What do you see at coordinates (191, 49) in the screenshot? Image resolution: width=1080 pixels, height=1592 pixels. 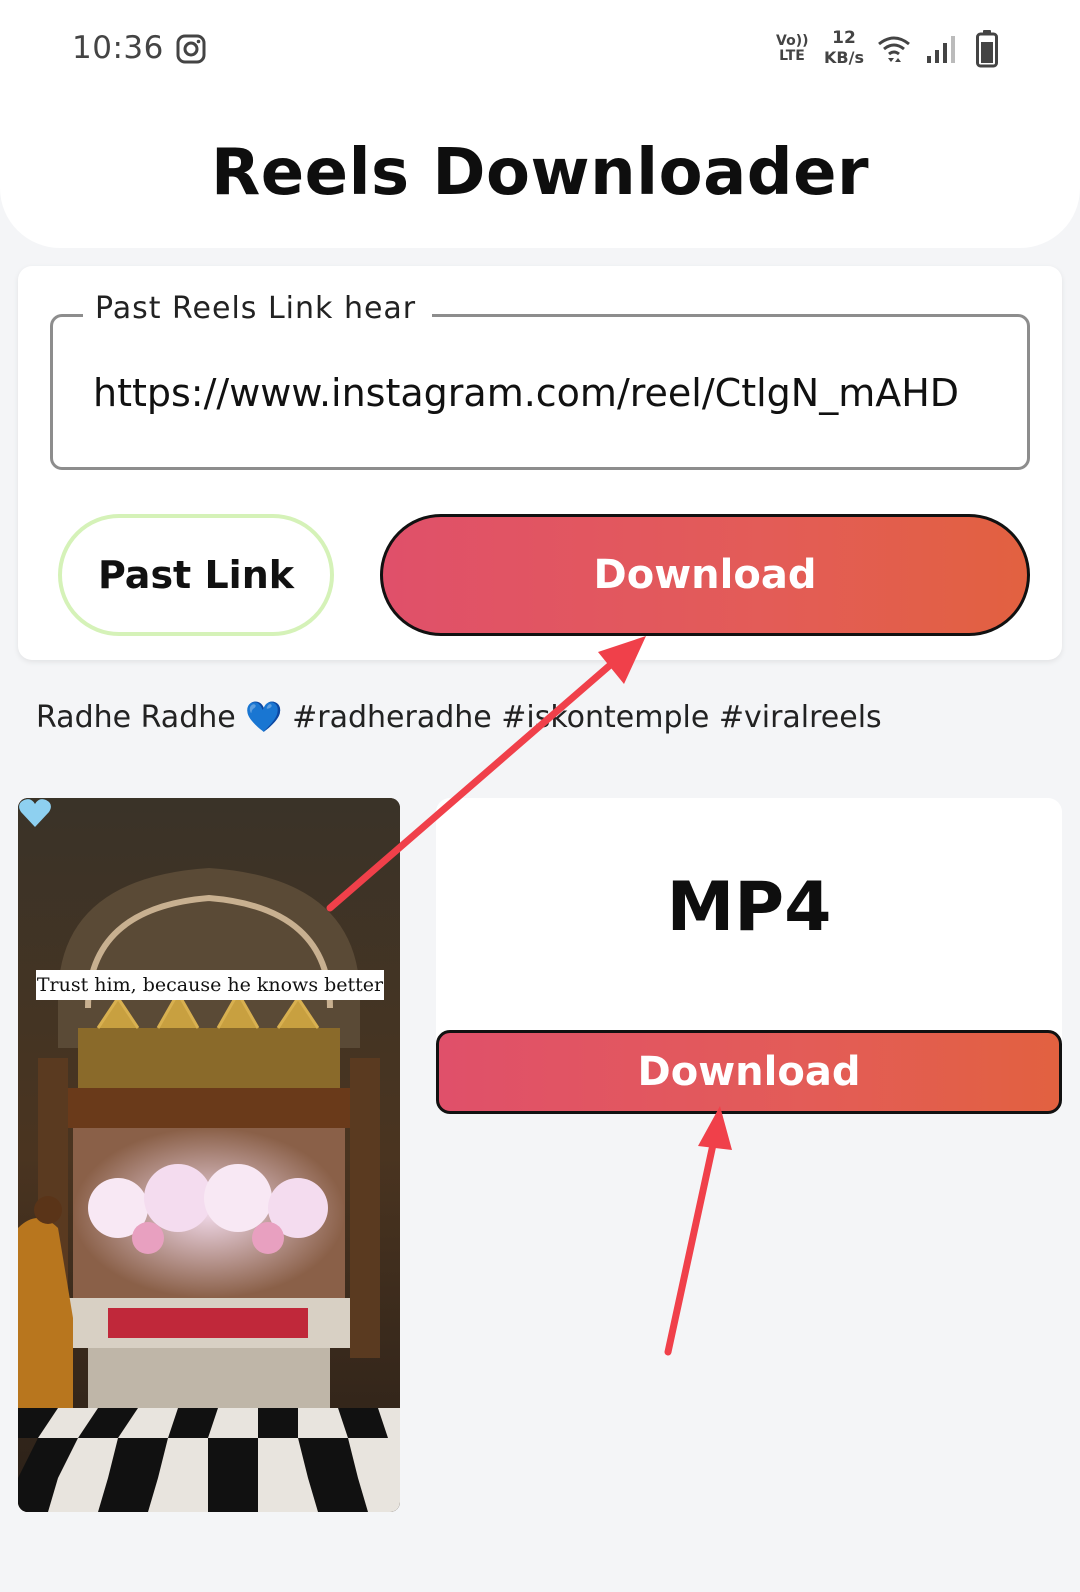 I see `instagram-icon` at bounding box center [191, 49].